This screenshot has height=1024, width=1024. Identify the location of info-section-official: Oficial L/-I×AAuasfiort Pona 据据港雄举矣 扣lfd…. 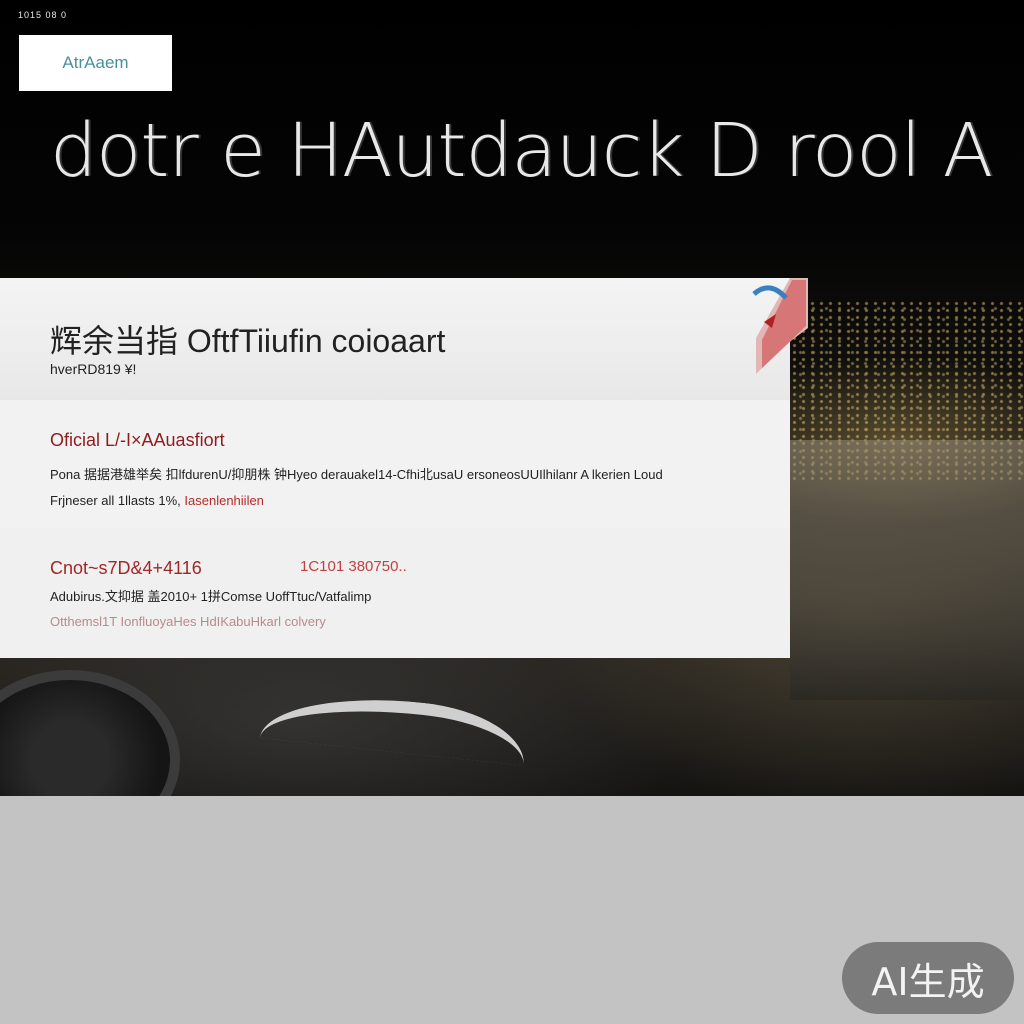
(395, 464).